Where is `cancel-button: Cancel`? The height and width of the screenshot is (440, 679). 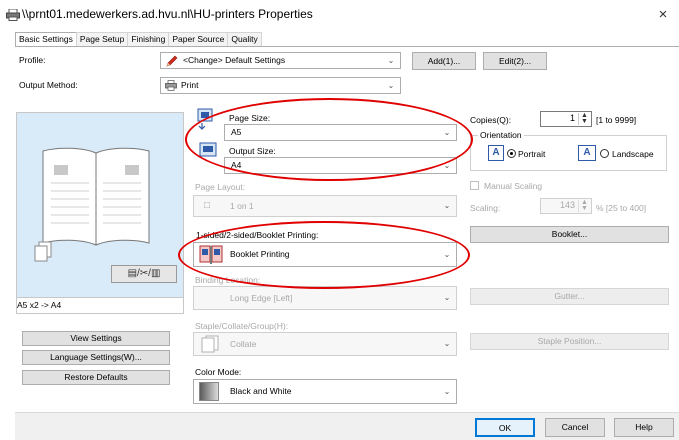 cancel-button: Cancel is located at coordinates (575, 427).